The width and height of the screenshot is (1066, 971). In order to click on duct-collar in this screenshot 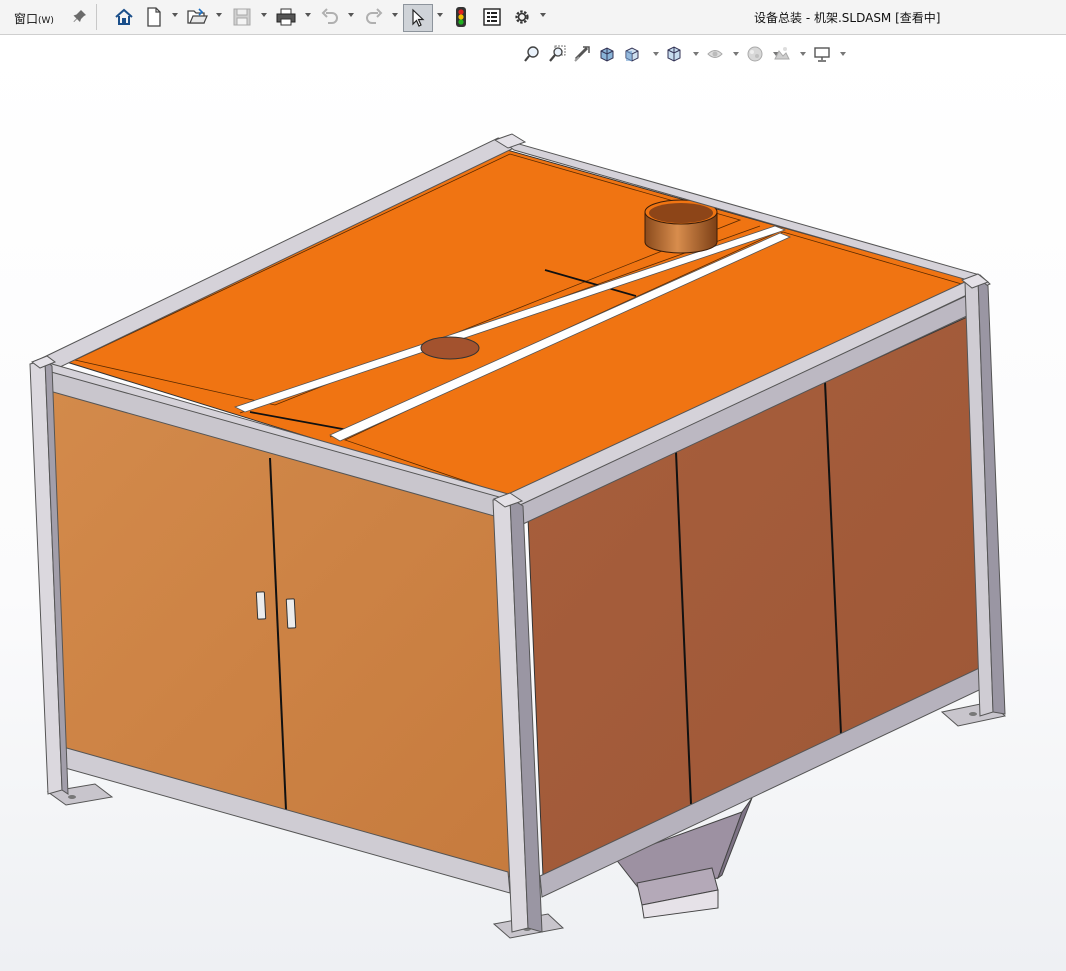, I will do `click(681, 226)`.